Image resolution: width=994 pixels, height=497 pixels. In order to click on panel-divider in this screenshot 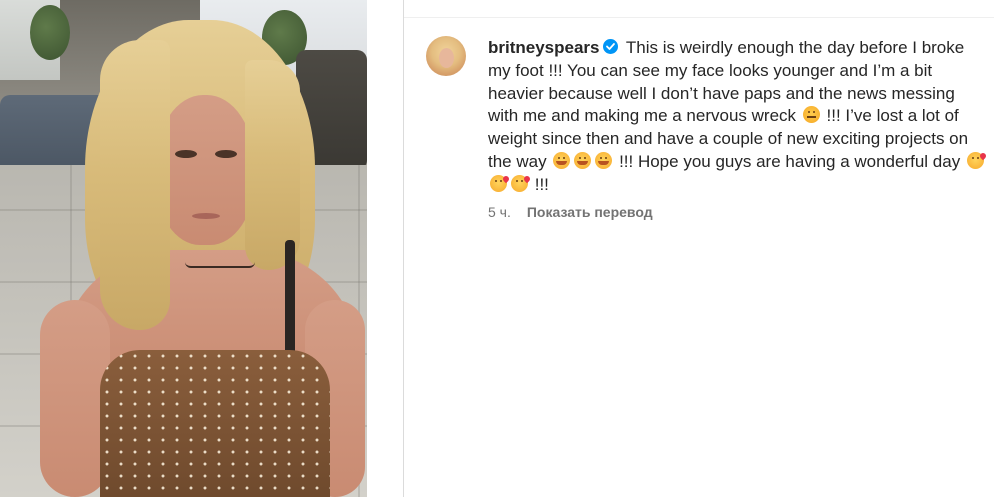, I will do `click(403, 248)`.